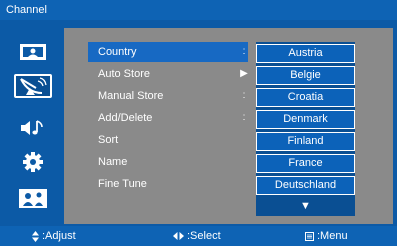  I want to click on menu-item-sort: Sort, so click(168, 140).